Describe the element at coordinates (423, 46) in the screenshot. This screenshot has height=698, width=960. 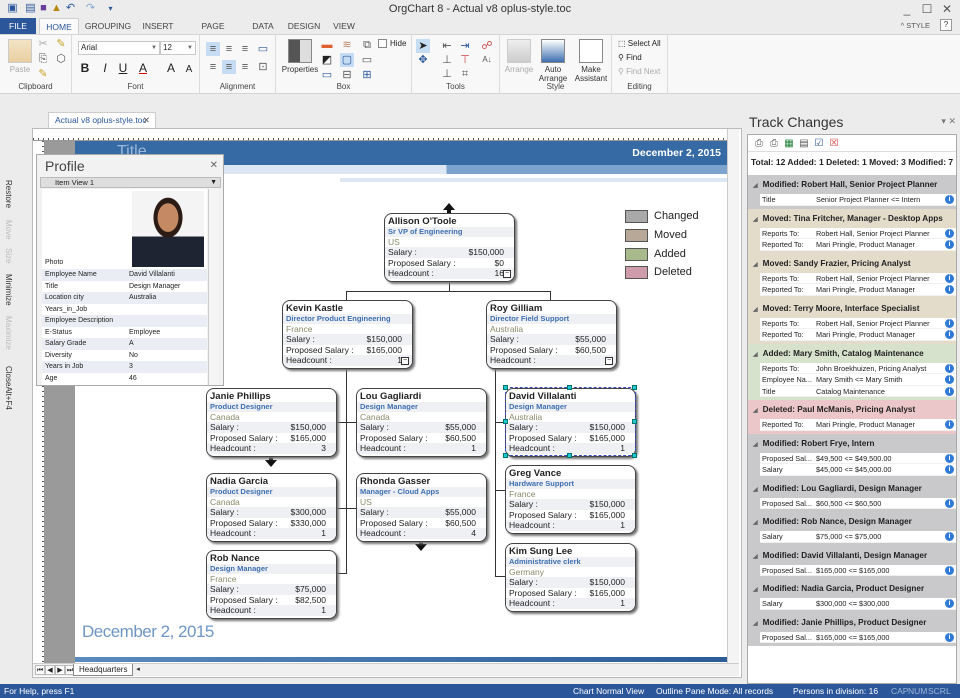
I see `pointer-tool-icon: ➤` at that location.